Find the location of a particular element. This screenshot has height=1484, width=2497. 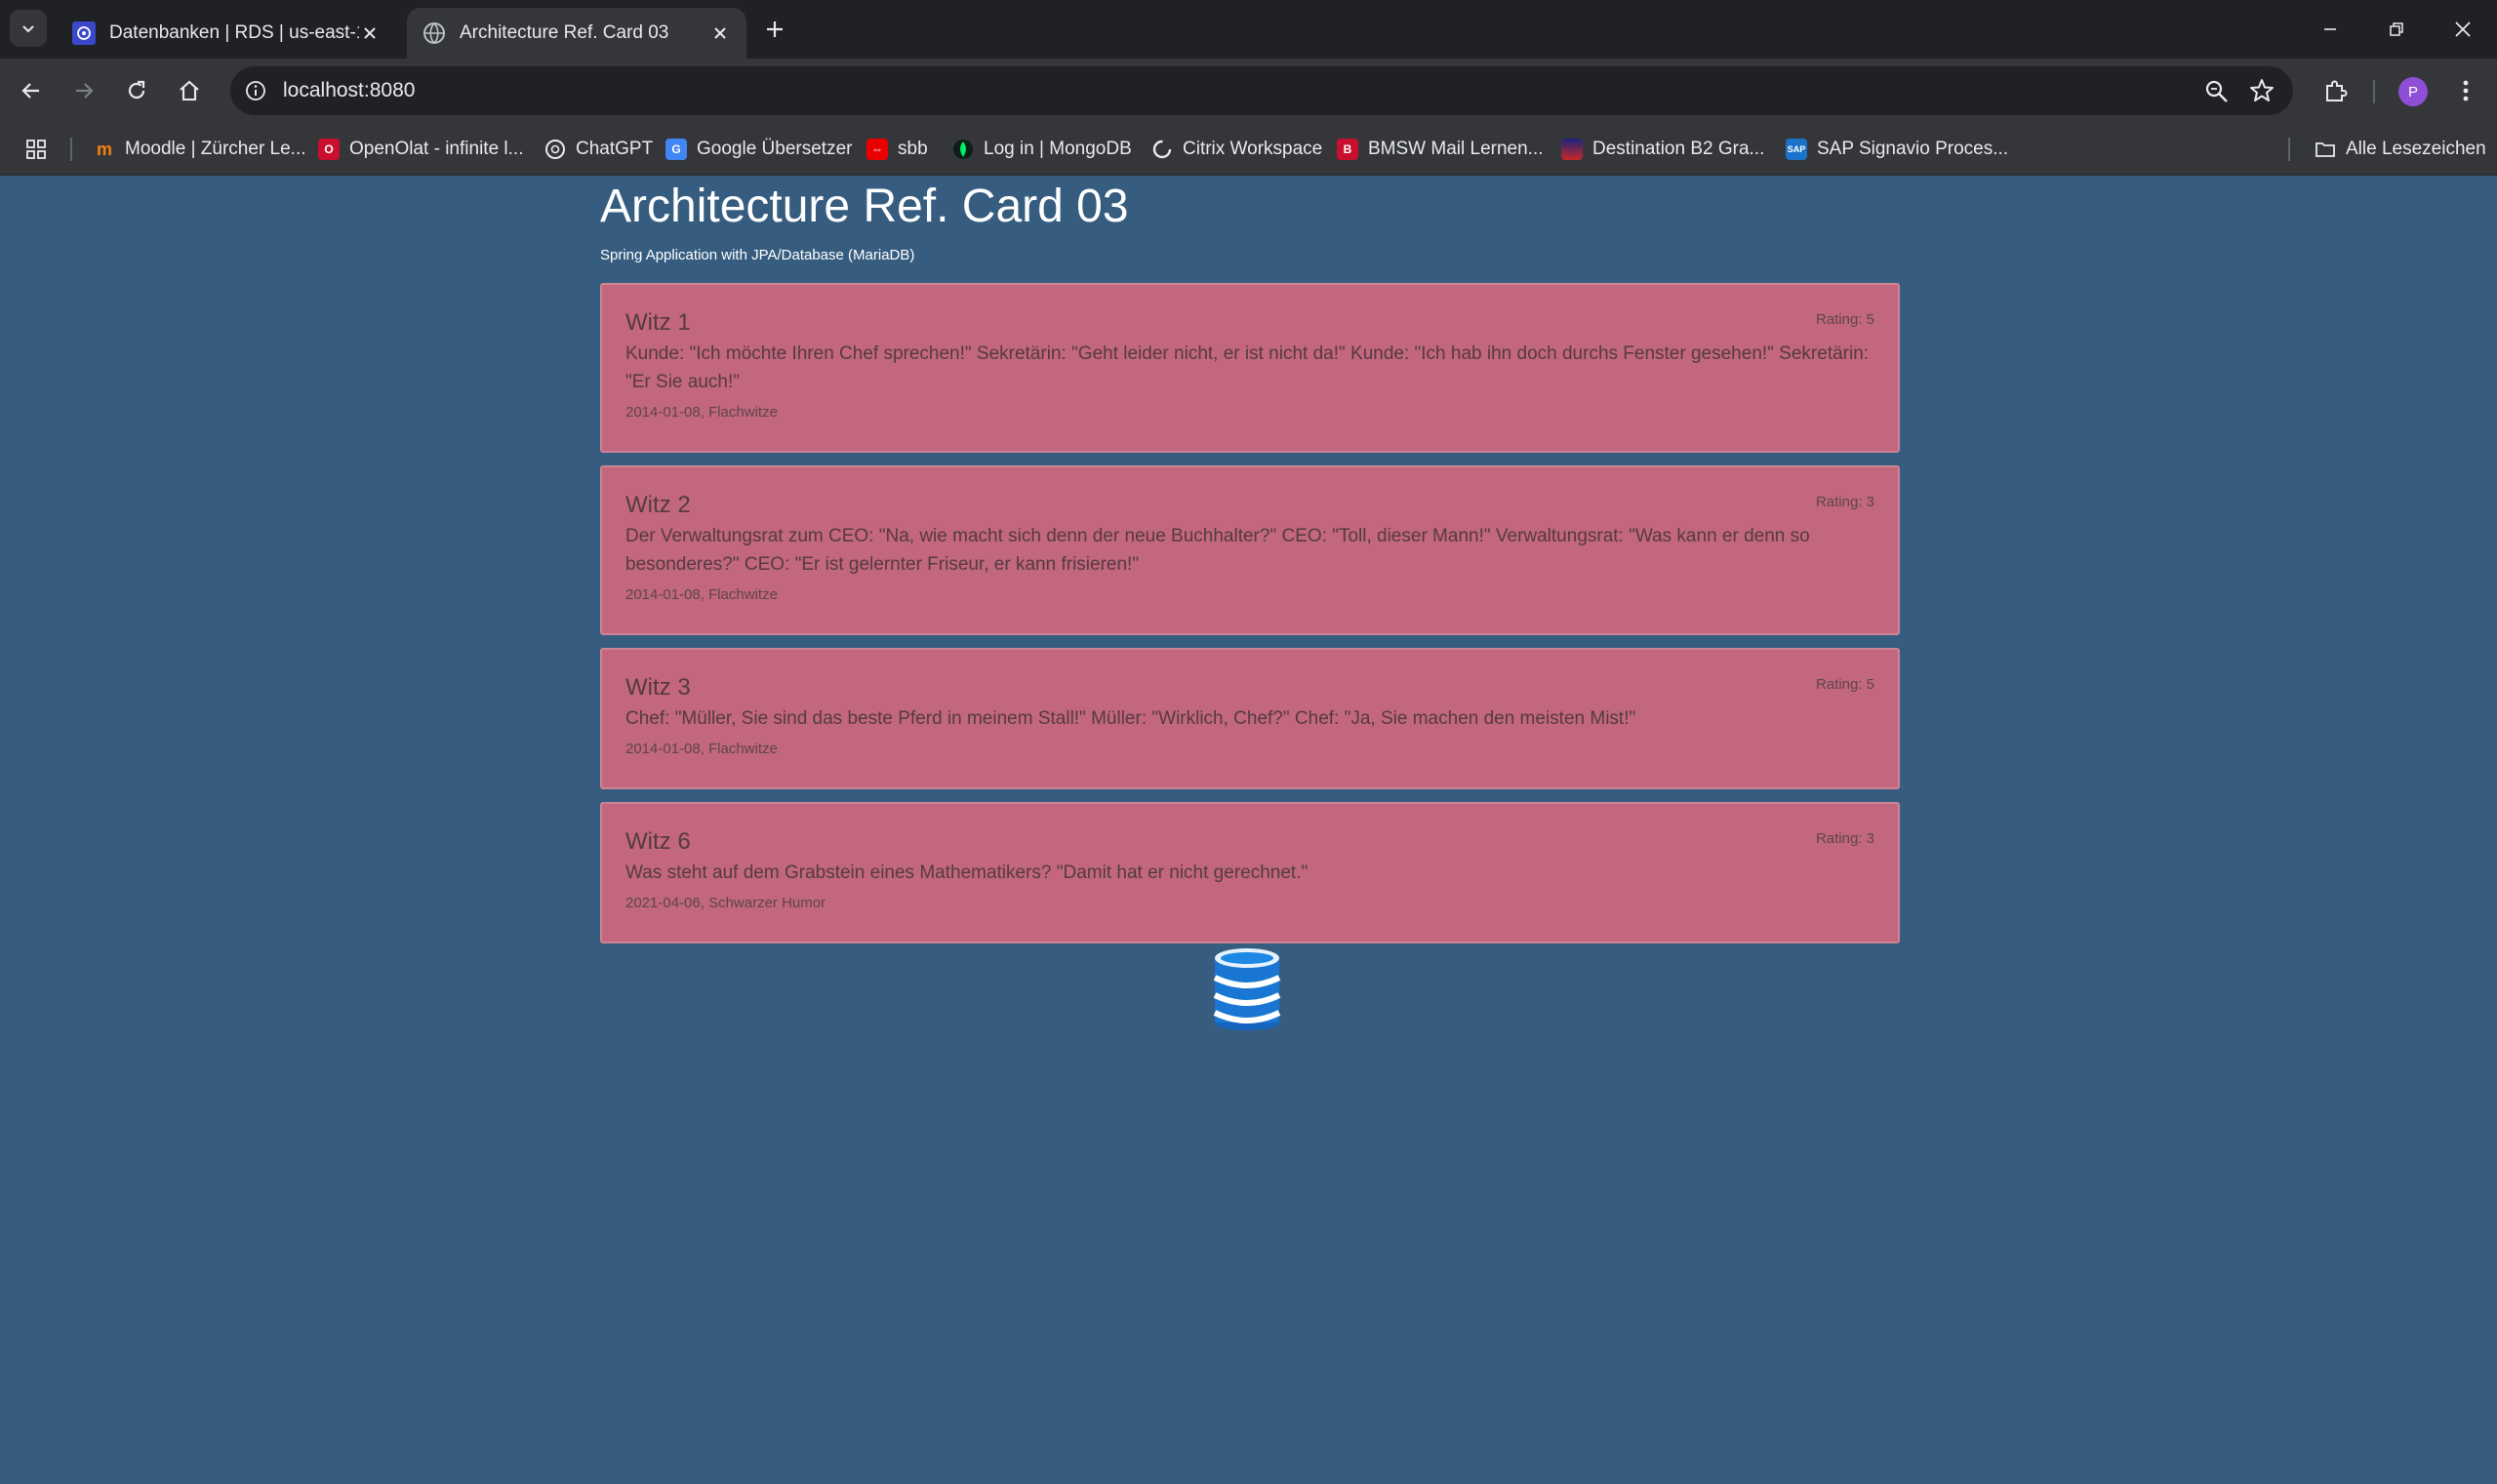

forward-button is located at coordinates (83, 90).